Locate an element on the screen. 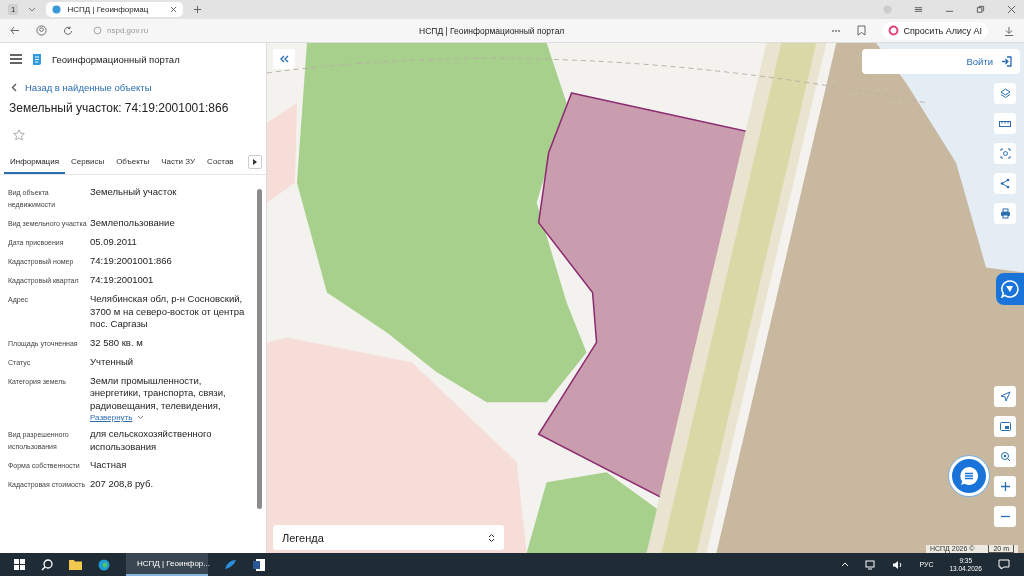  ring-icon is located at coordinates (894, 30).